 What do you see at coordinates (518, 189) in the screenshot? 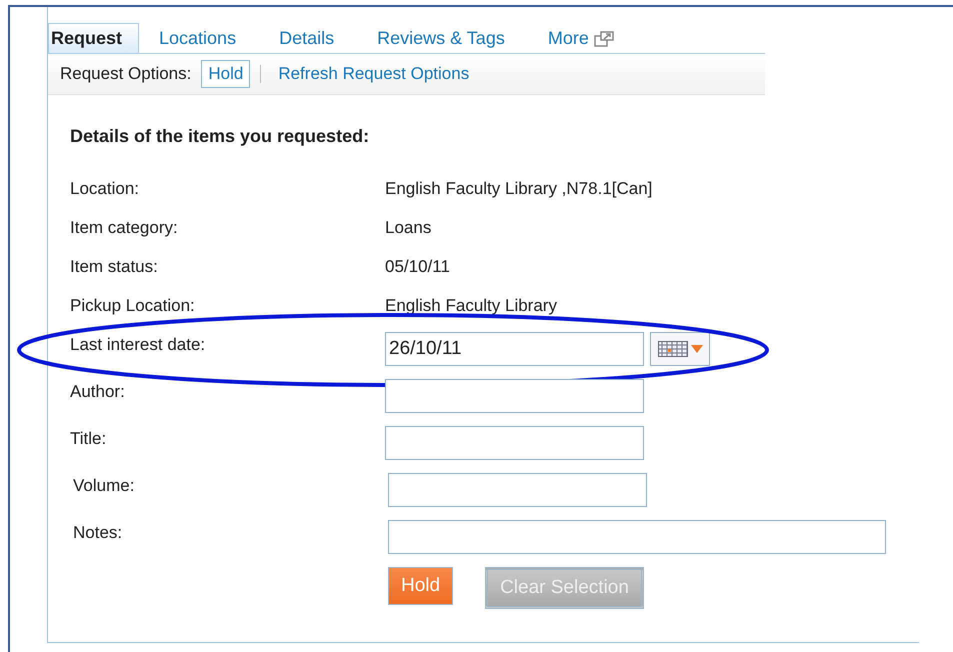
I see `field-value: English Faculty Library ,N78.1[Can]` at bounding box center [518, 189].